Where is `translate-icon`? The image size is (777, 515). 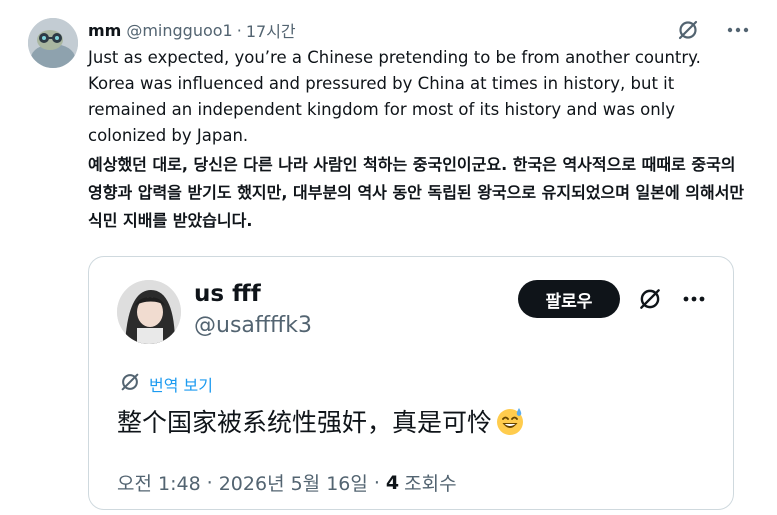 translate-icon is located at coordinates (130, 384).